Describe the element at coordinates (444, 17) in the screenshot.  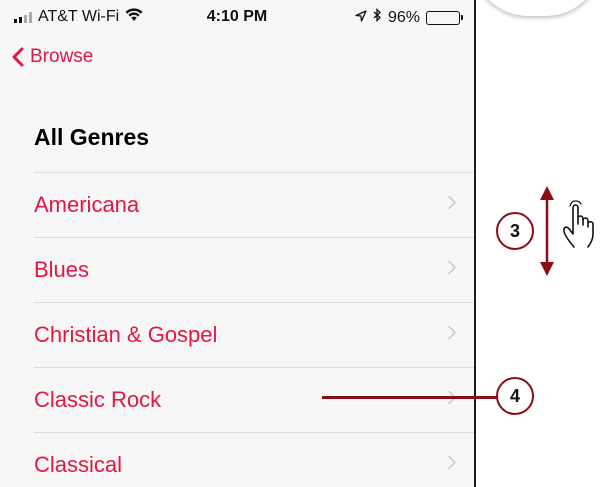
I see `battery-icon` at that location.